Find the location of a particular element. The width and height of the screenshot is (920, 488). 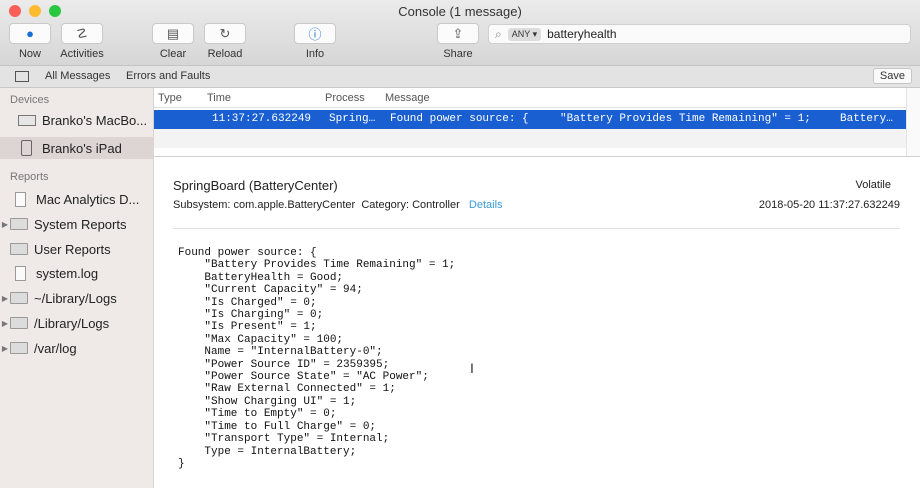

sidebar-report-item: ▶/Library/Logs is located at coordinates (77, 323).